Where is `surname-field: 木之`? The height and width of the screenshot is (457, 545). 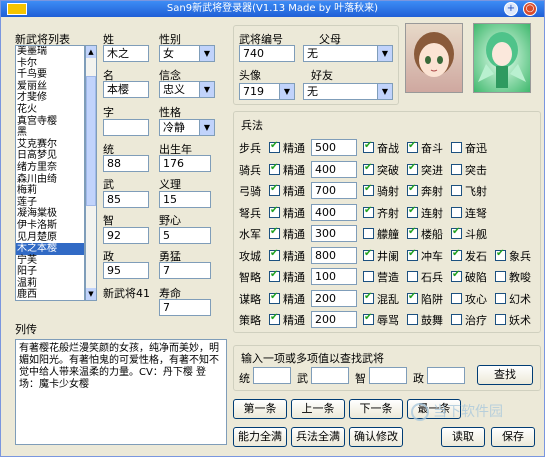
surname-field: 木之 is located at coordinates (126, 53).